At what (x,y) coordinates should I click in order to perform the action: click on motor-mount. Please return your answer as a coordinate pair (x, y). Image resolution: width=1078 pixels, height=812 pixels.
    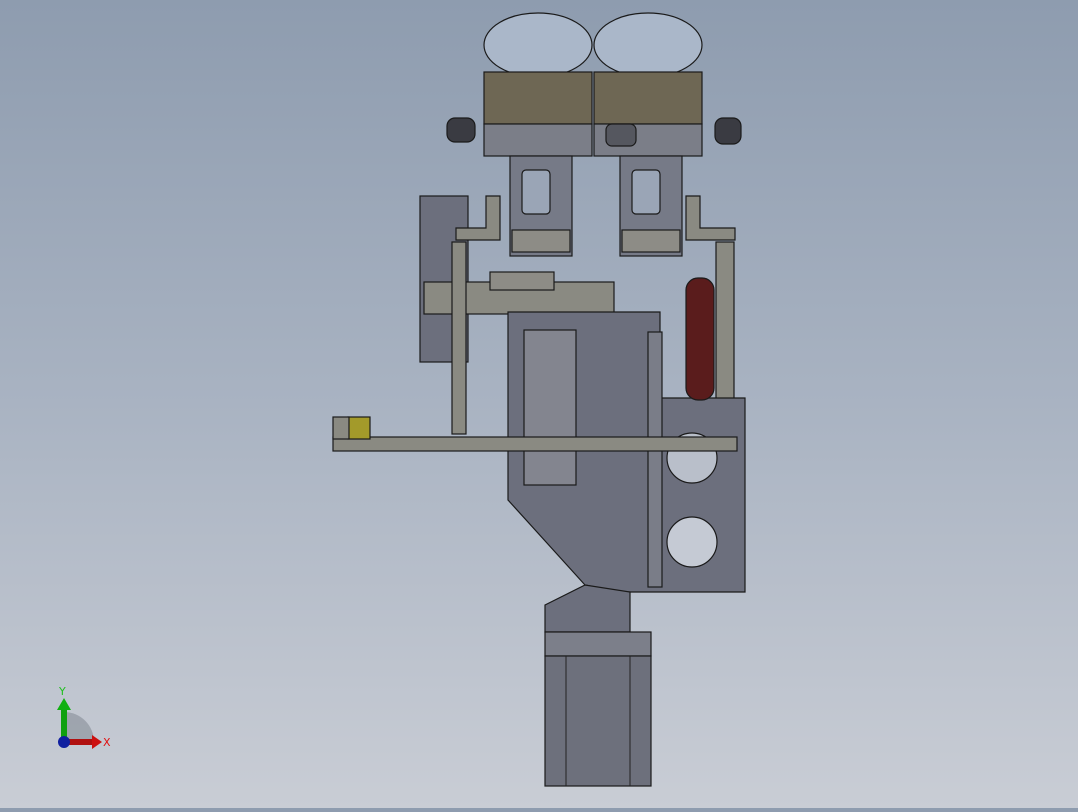
    Looking at the image, I should click on (587, 608).